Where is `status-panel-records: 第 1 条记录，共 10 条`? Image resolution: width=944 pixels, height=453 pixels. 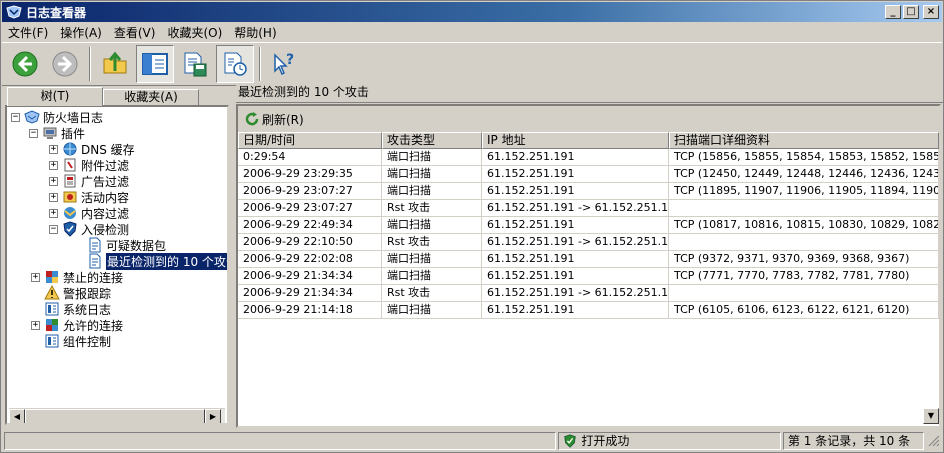 status-panel-records: 第 1 条记录，共 10 条 is located at coordinates (853, 441).